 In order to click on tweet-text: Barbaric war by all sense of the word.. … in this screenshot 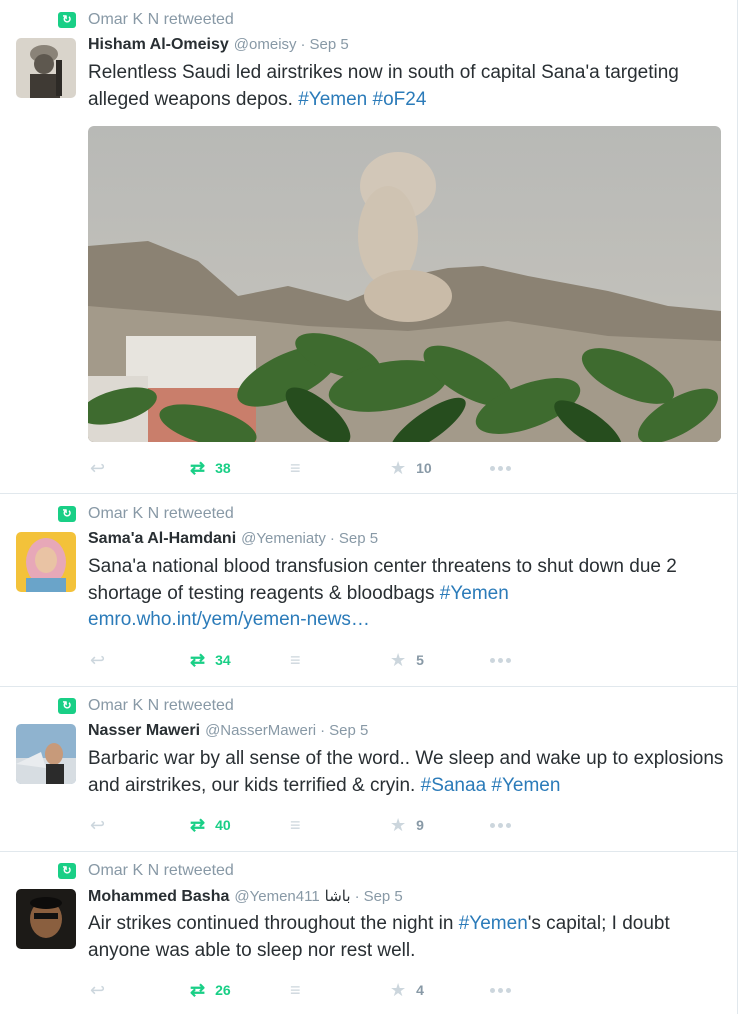, I will do `click(408, 772)`.